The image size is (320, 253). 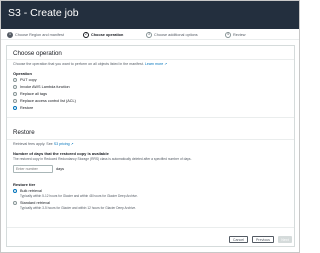 I want to click on step-3-label: Choose additional options, so click(x=176, y=34).